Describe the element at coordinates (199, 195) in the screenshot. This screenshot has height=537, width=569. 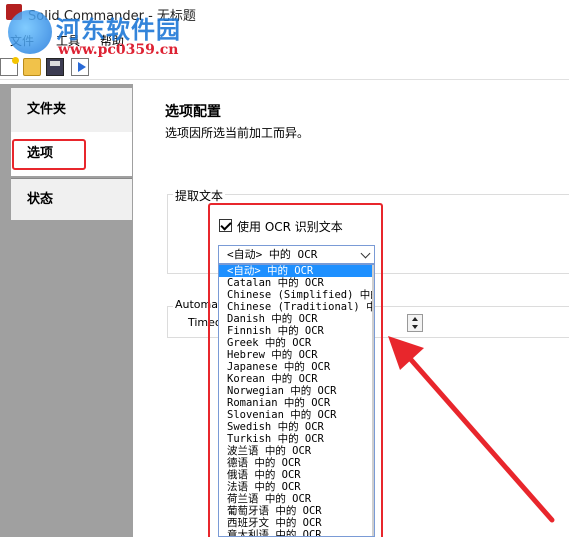
I see `extract-text-group-label: 提取文本` at that location.